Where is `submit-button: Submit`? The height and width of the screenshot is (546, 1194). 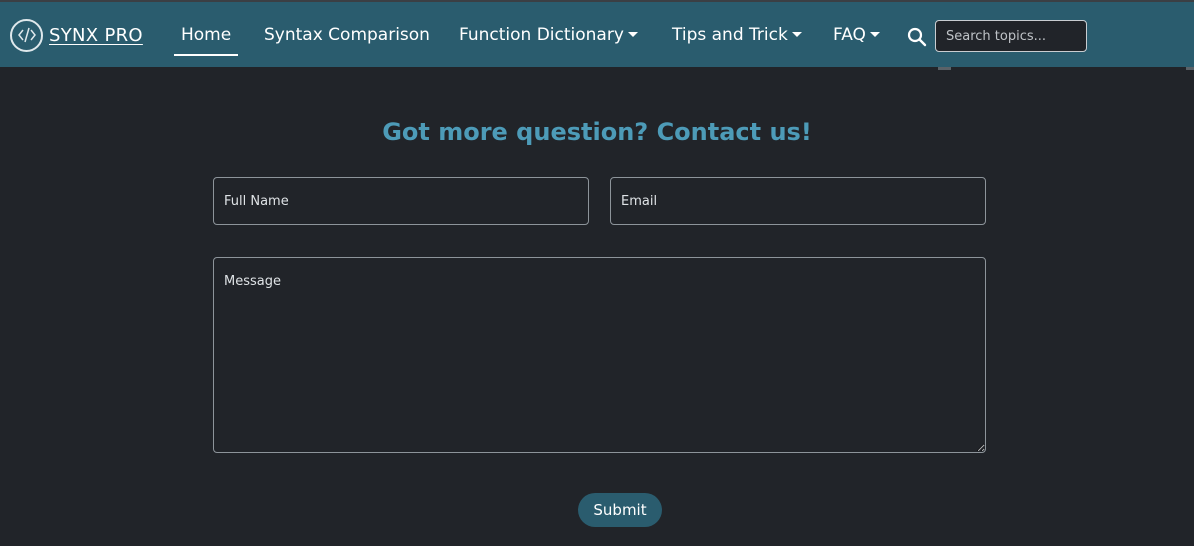 submit-button: Submit is located at coordinates (620, 510).